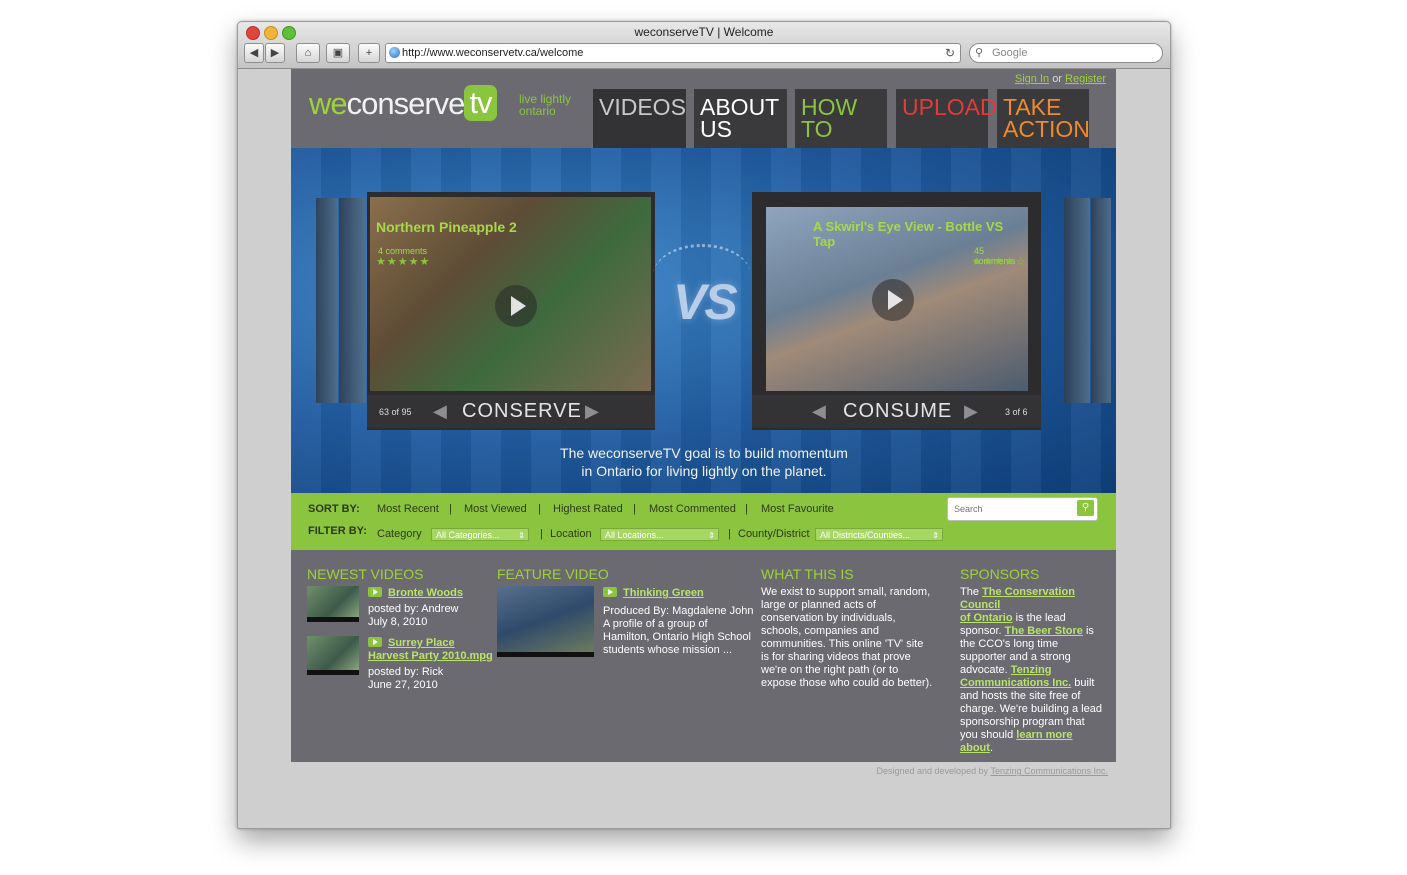 The image size is (1407, 875). Describe the element at coordinates (677, 637) in the screenshot. I see `feature-desc-line: Hamilton, Ontario High School` at that location.